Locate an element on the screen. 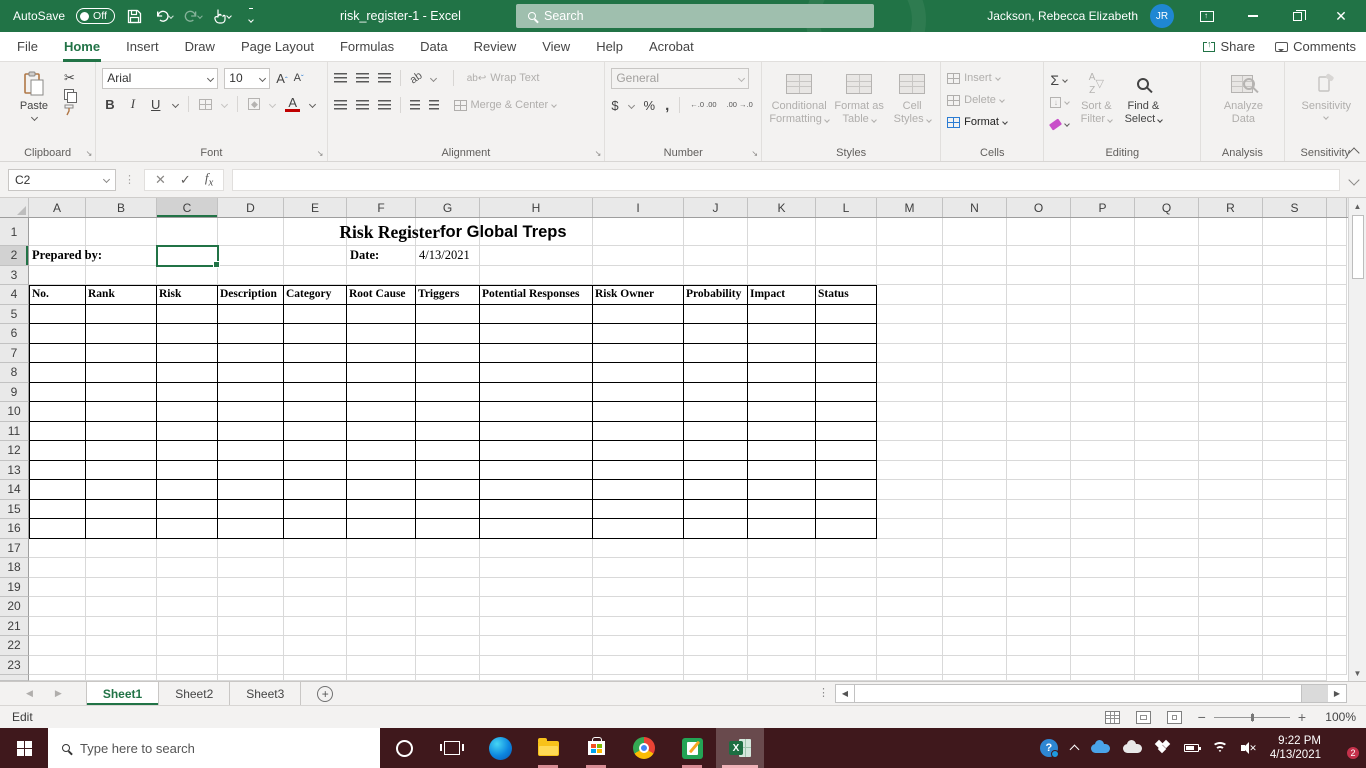 The width and height of the screenshot is (1366, 768). cell-A22 is located at coordinates (57, 646).